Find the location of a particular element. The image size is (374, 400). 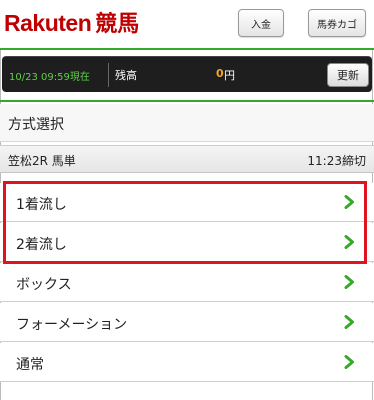

refresh-button: 更新 is located at coordinates (348, 75).